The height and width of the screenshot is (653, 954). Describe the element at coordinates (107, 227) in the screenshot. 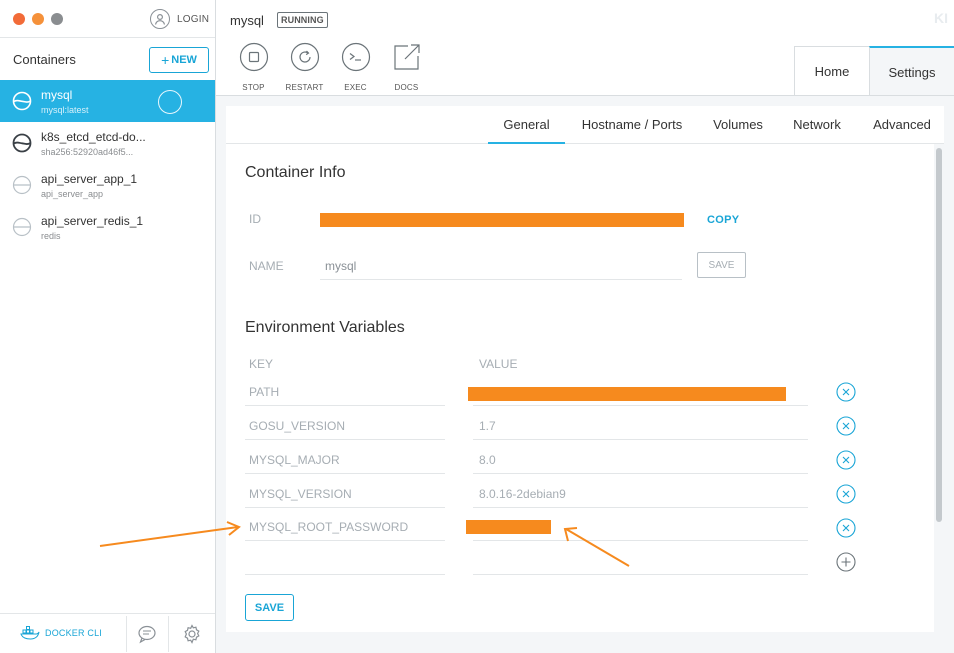

I see `container-item-api-server-redis: api_server_redis_1 redis` at that location.